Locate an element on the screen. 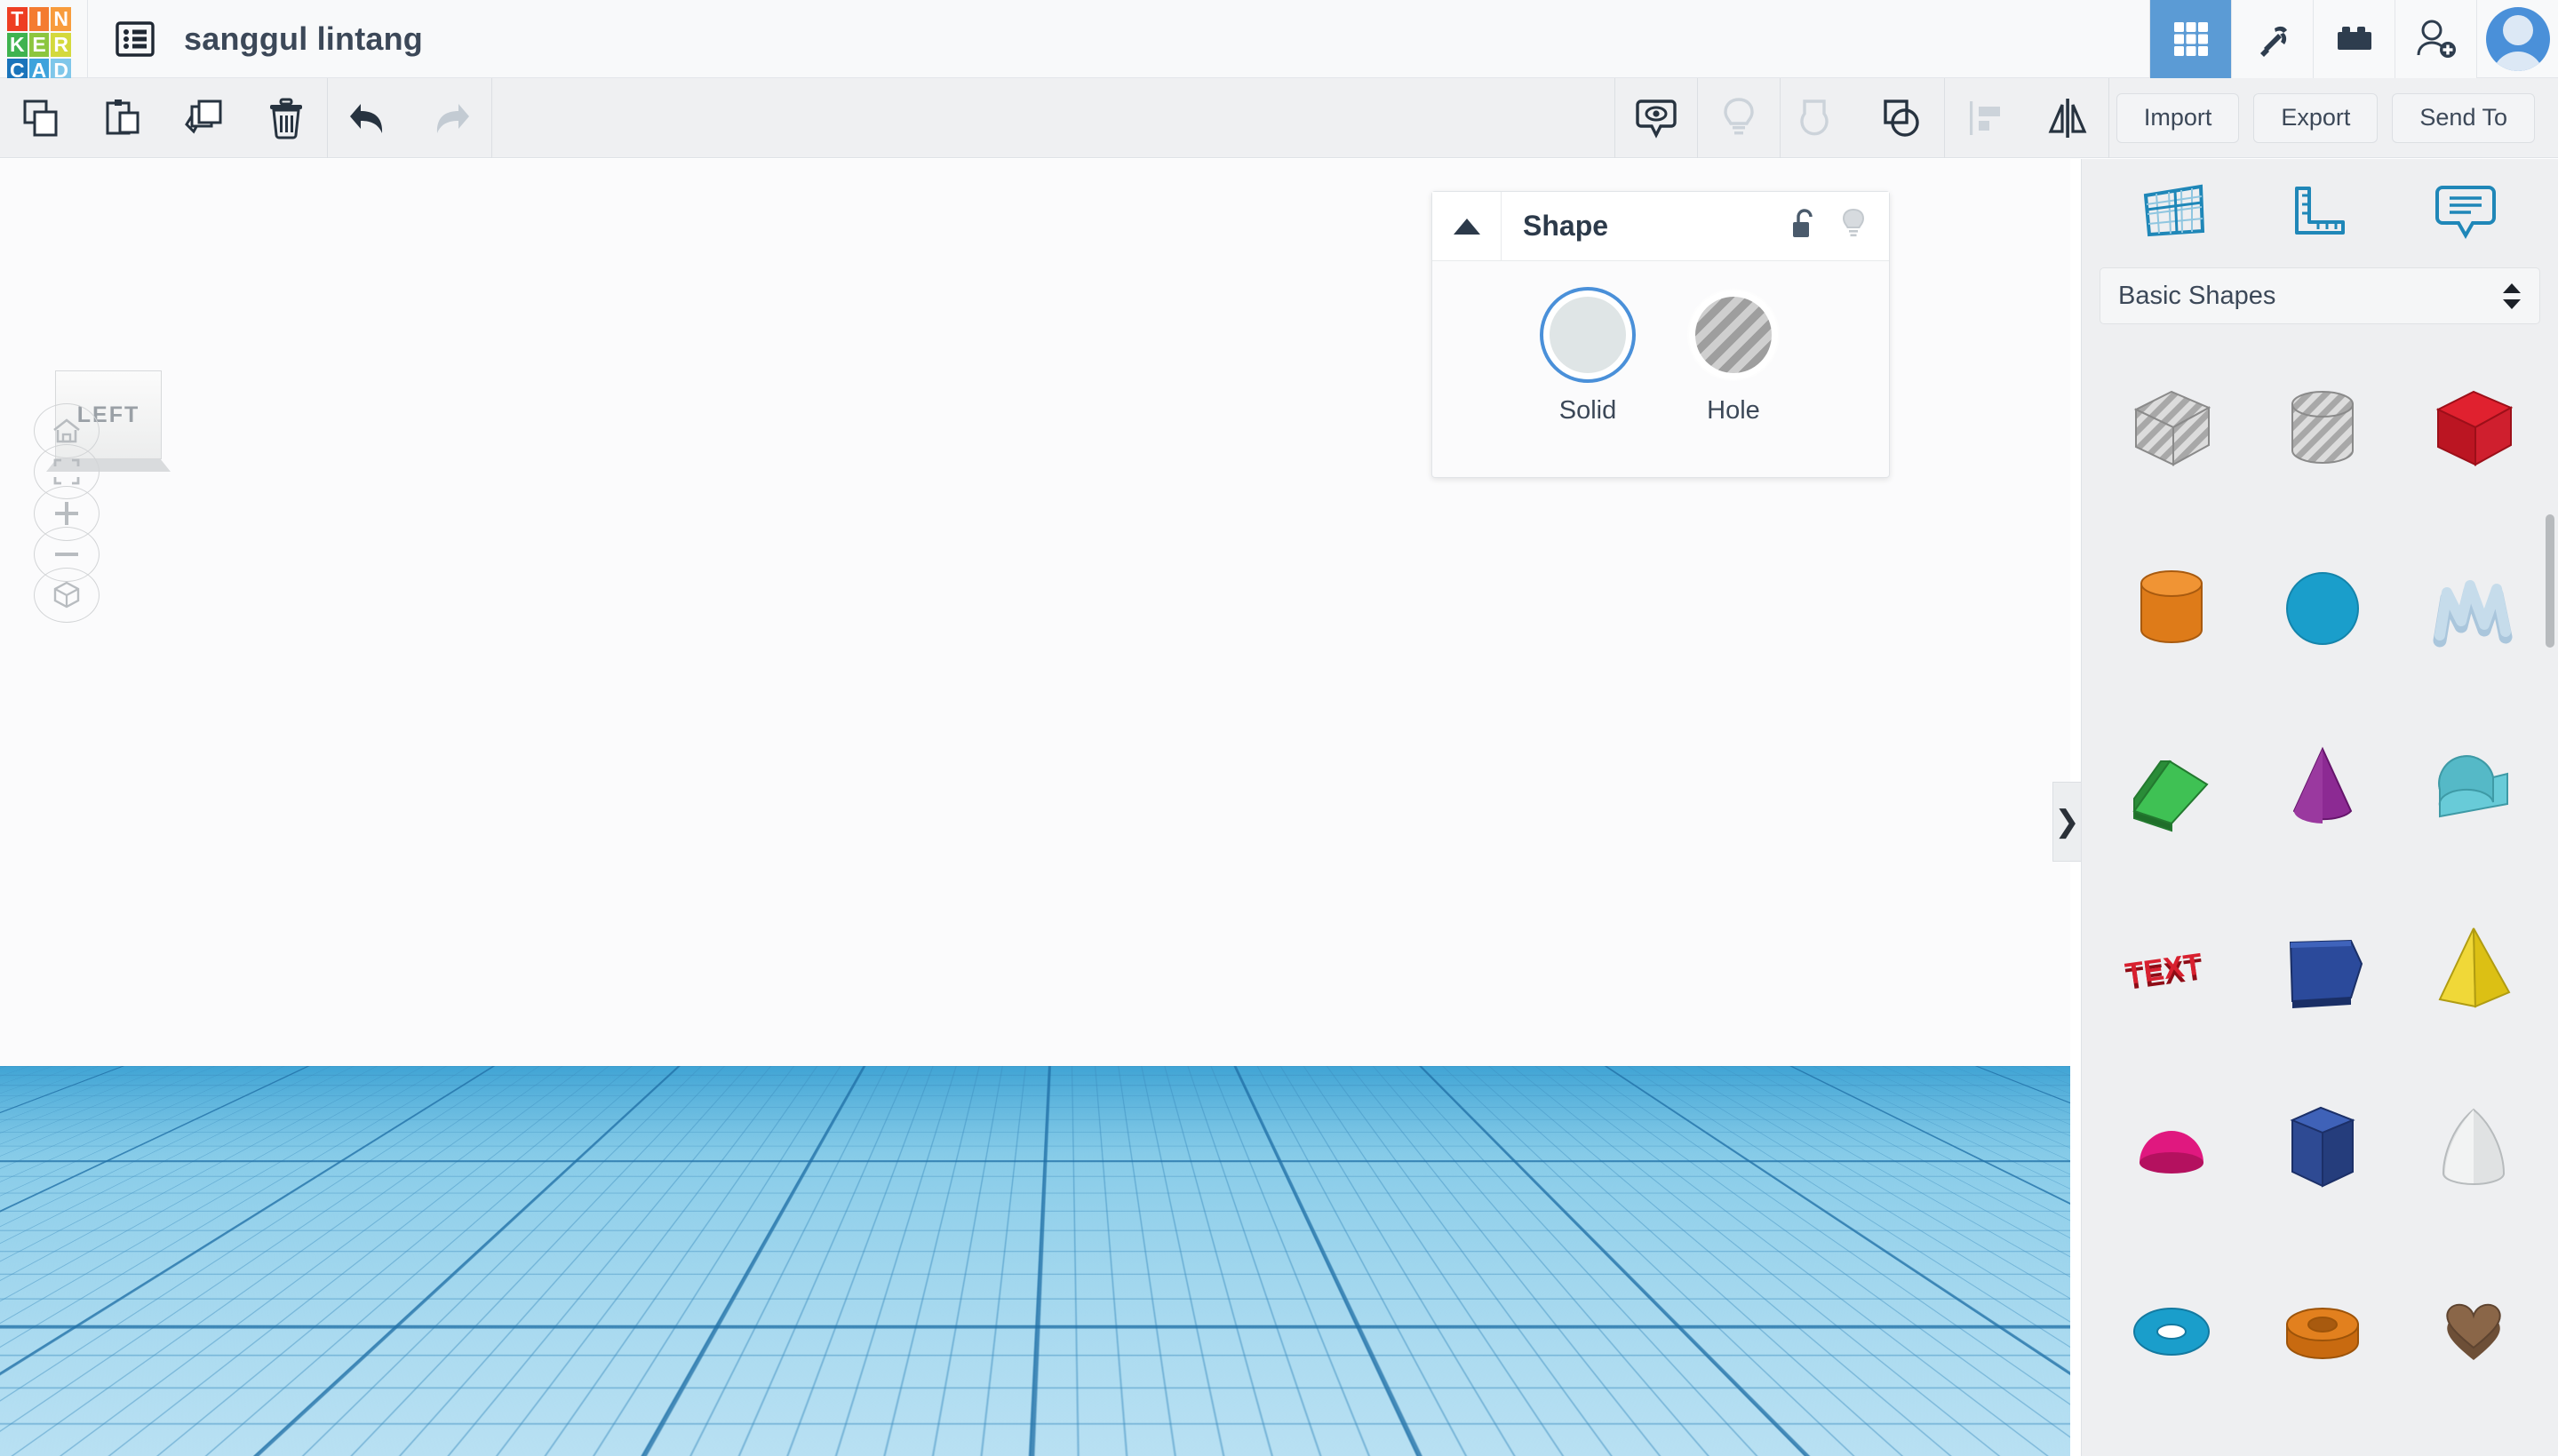 The image size is (2558, 1456). shape-category-value: Basic Shapes is located at coordinates (2197, 295).